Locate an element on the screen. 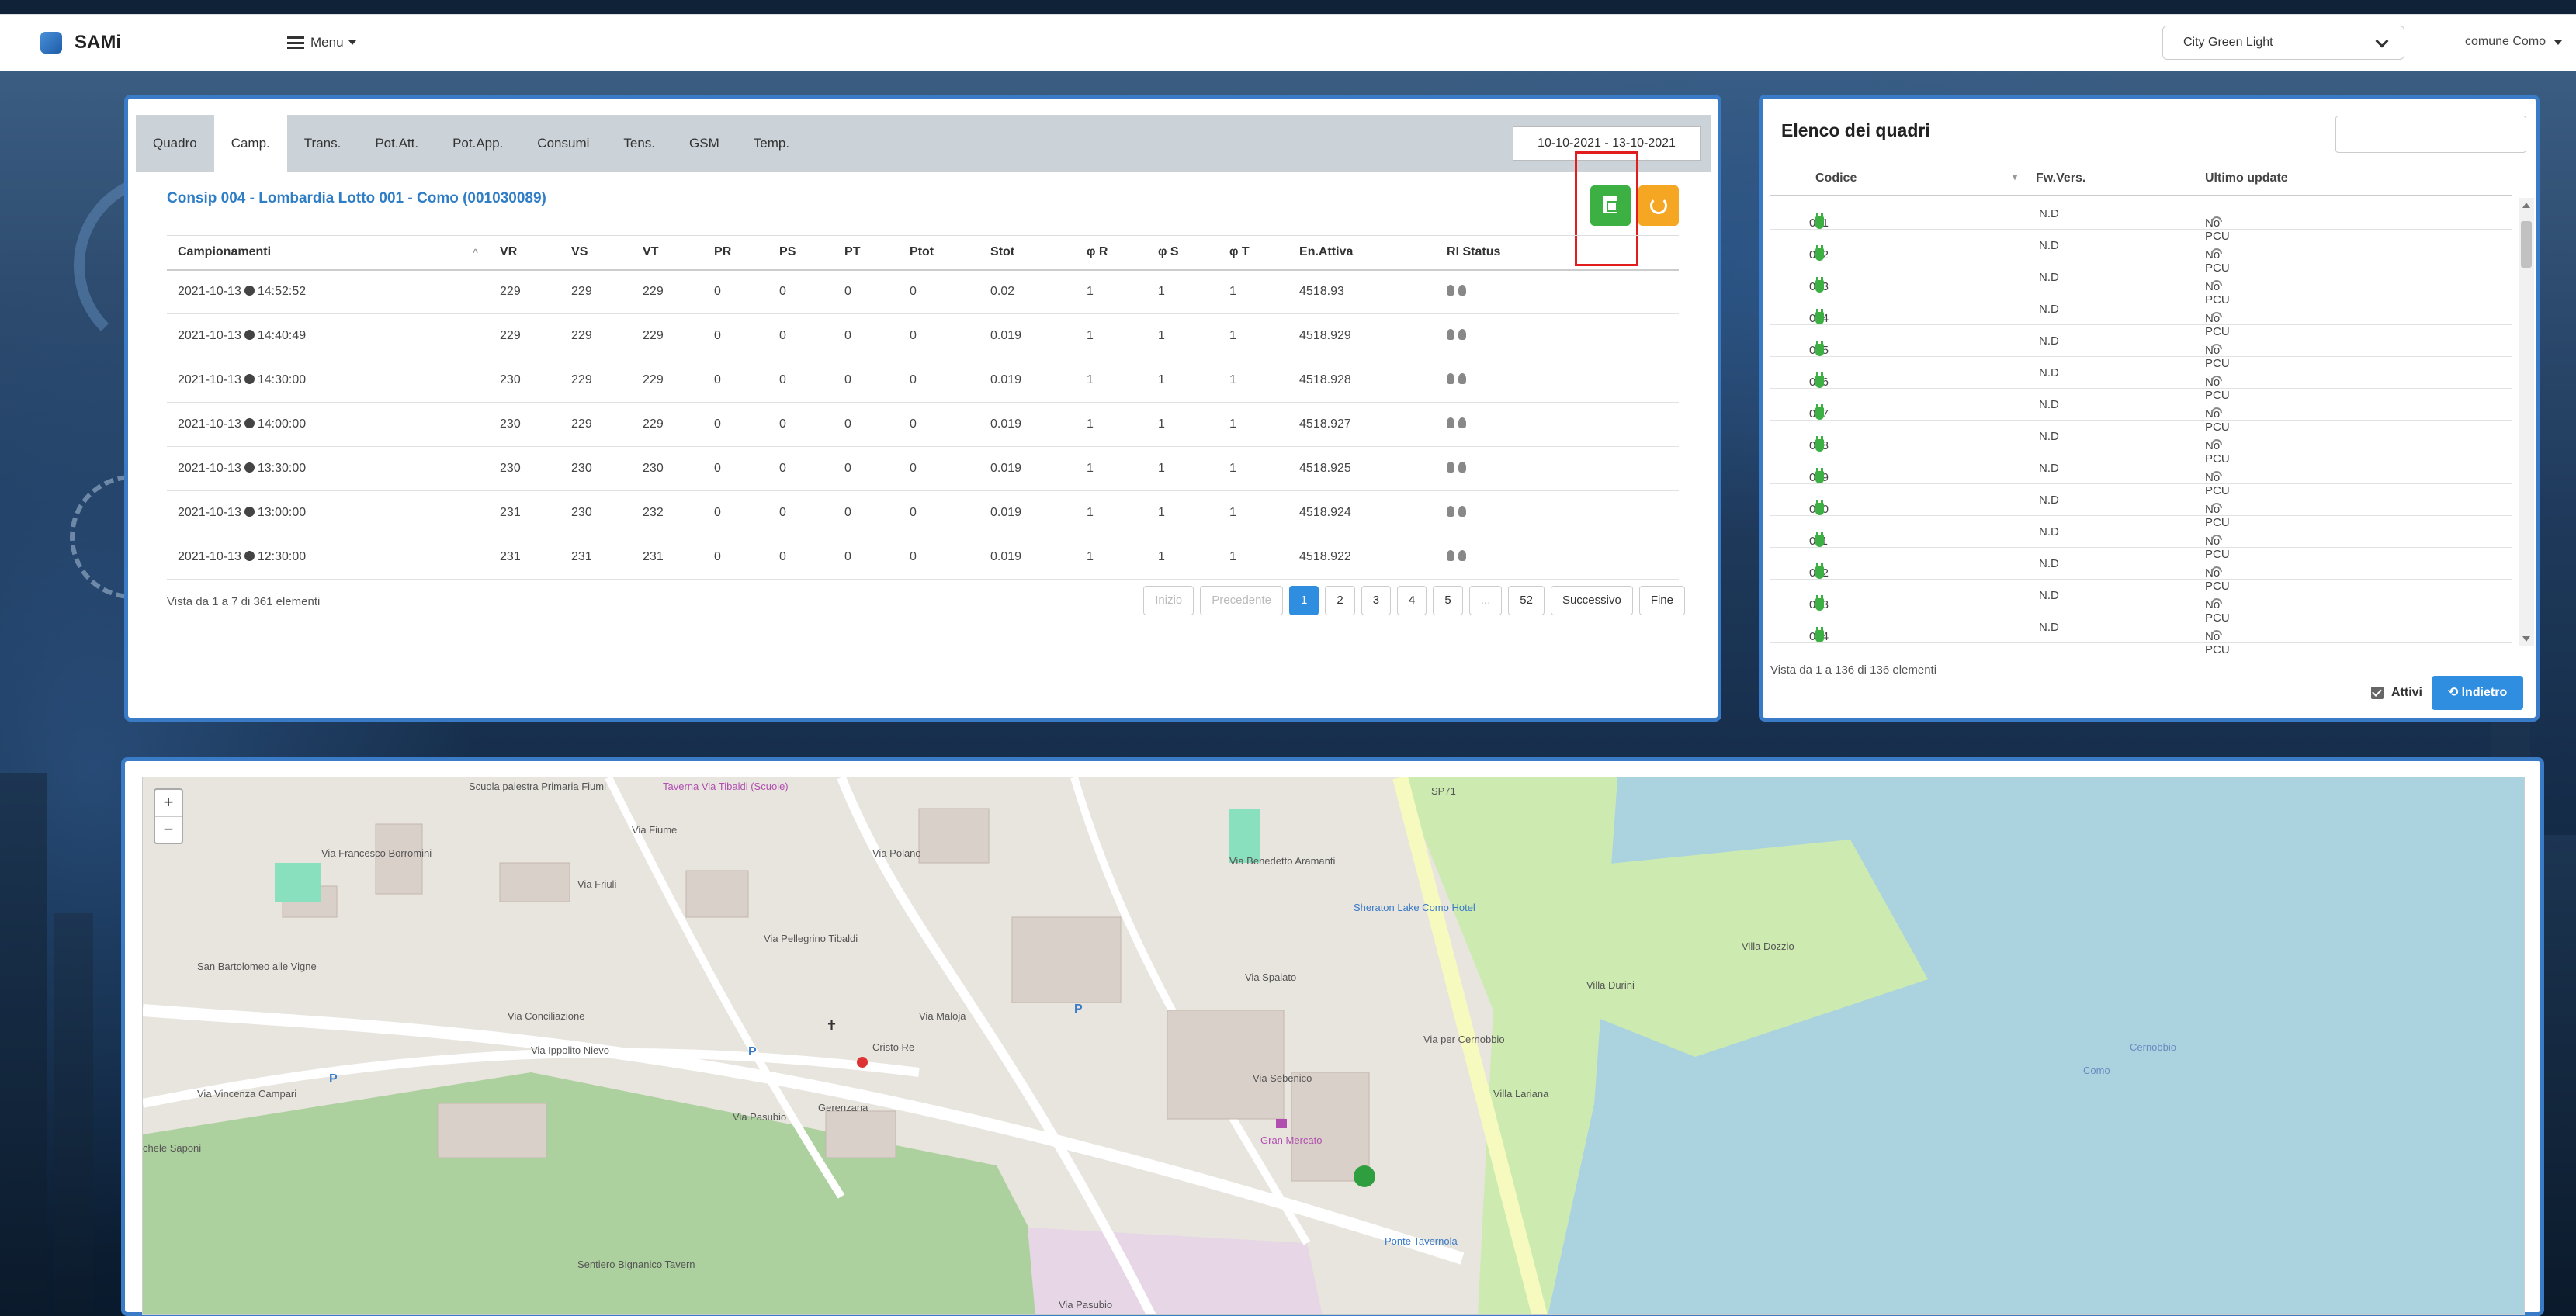 This screenshot has width=2576, height=1316. col-stot: Stot is located at coordinates (1028, 253).